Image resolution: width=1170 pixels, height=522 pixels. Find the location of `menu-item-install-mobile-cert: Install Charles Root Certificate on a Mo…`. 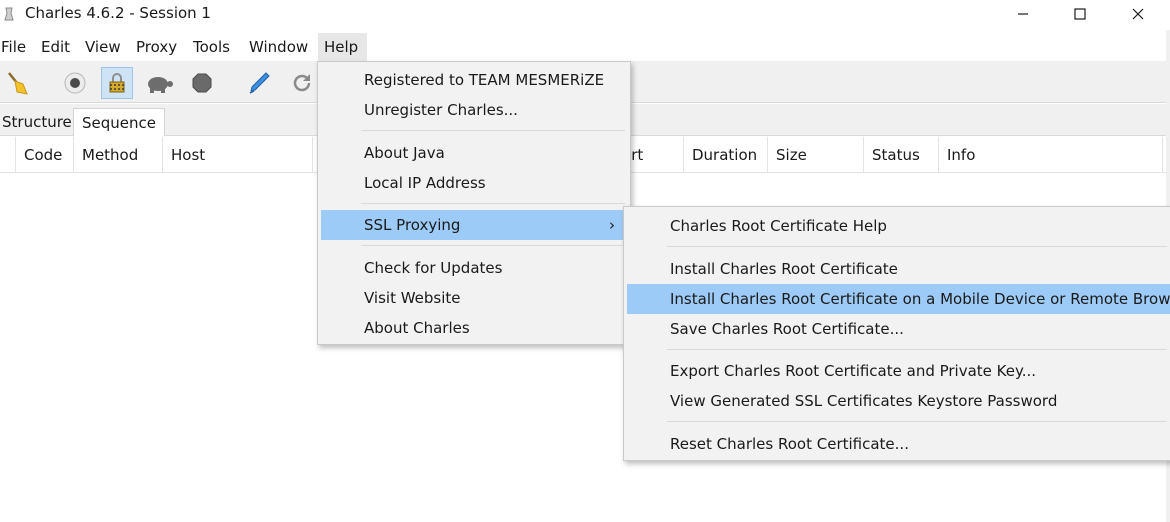

menu-item-install-mobile-cert: Install Charles Root Certificate on a Mo… is located at coordinates (898, 299).